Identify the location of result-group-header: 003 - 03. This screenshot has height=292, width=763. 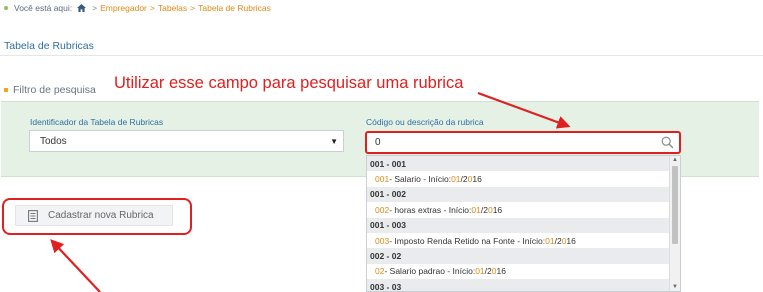
(523, 285).